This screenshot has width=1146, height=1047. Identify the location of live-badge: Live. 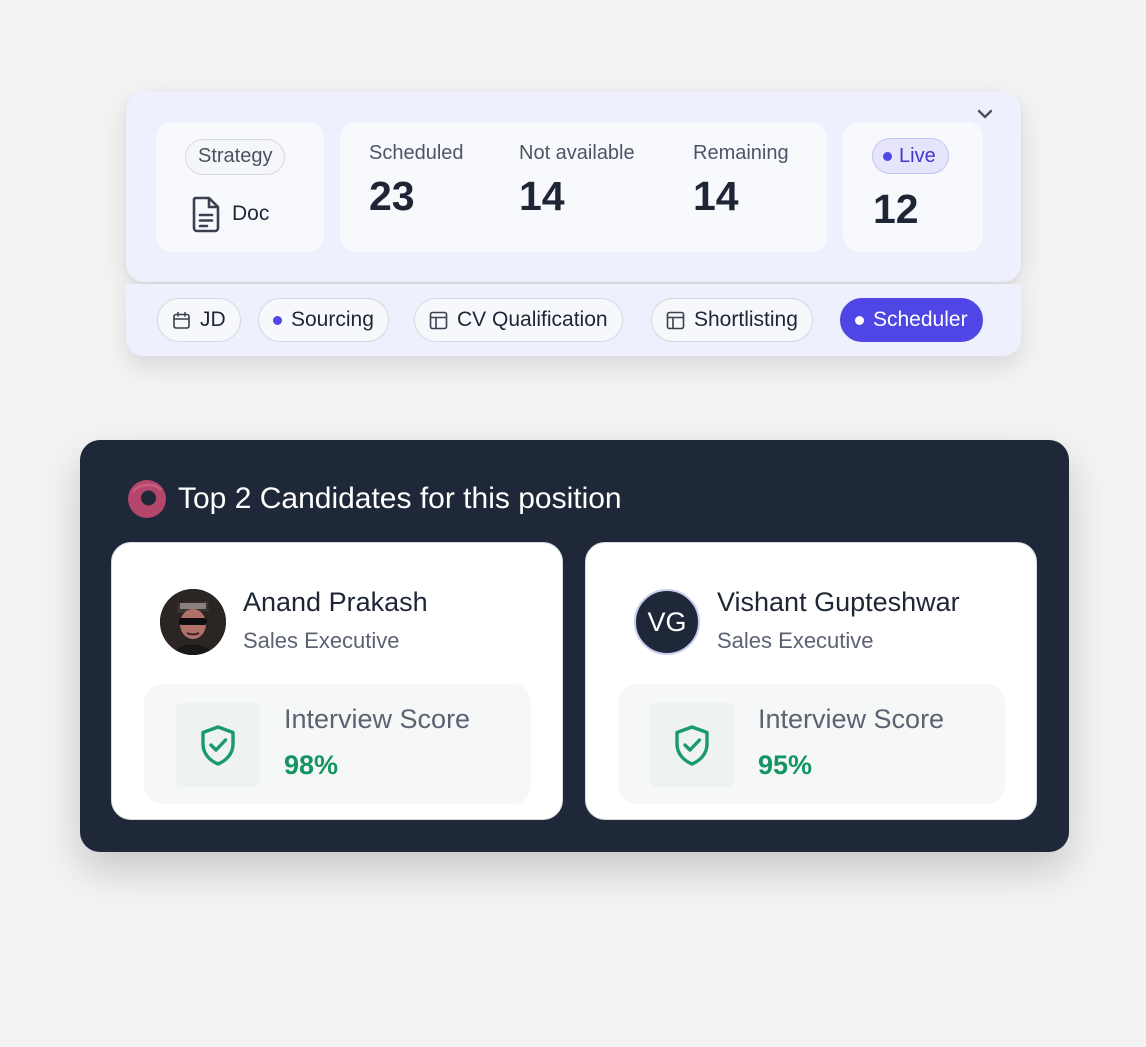
(910, 156).